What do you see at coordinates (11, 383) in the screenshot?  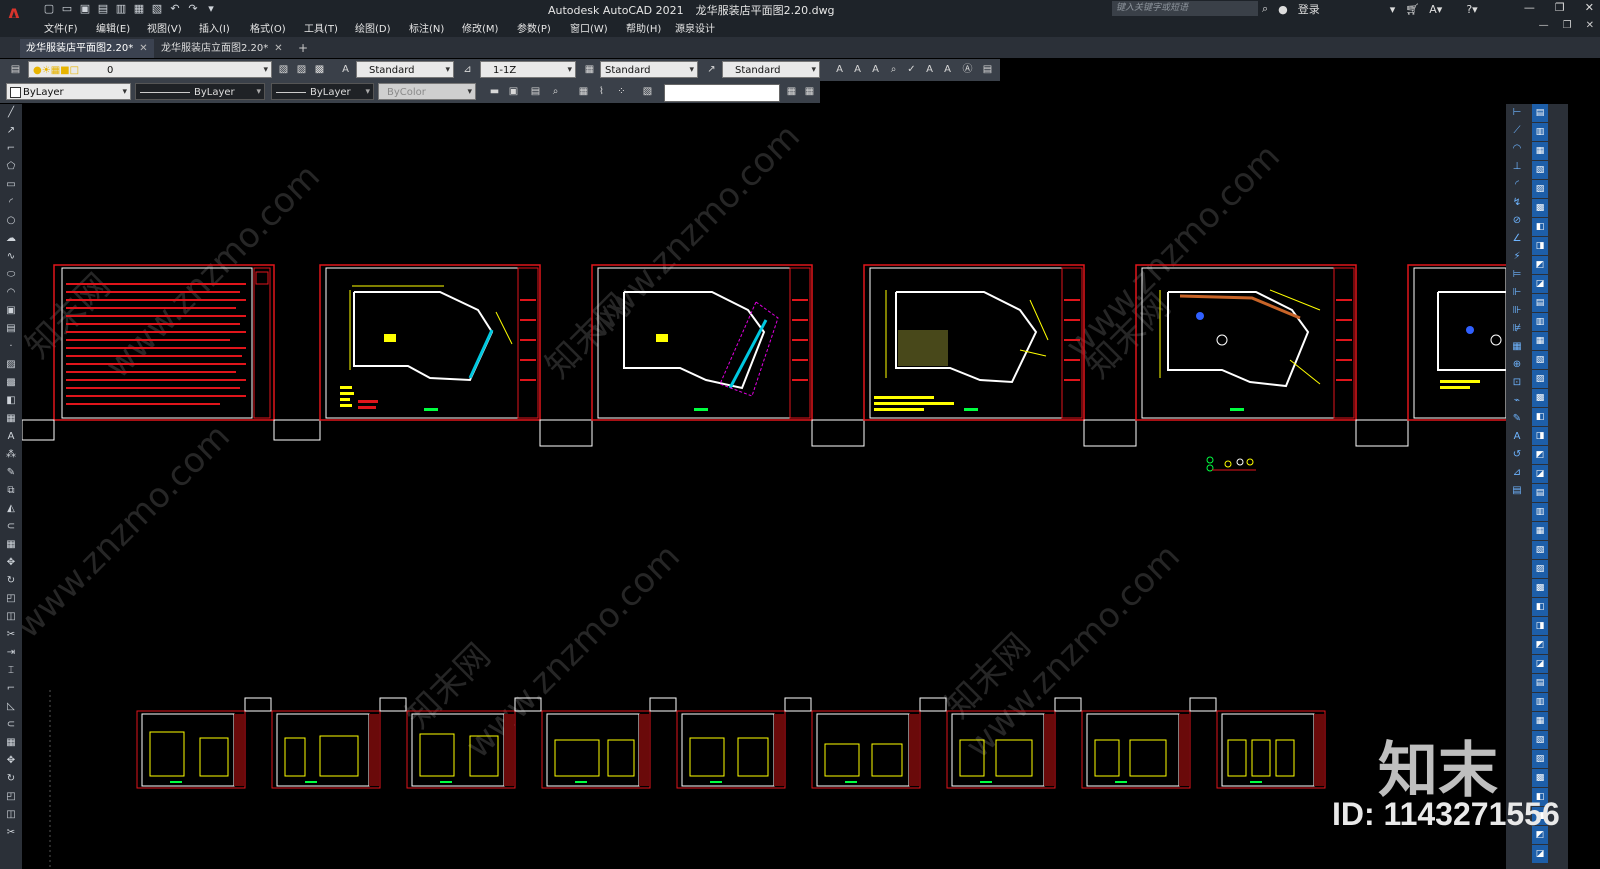 I see `gradient-icon: ▩` at bounding box center [11, 383].